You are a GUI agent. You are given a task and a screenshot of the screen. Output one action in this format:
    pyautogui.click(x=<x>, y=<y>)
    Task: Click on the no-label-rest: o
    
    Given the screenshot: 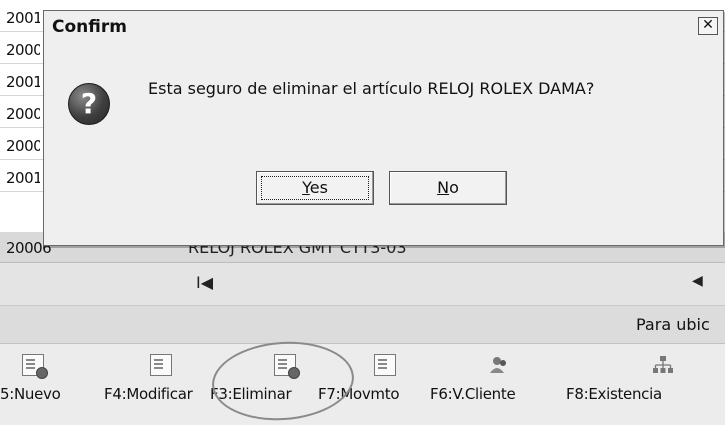 What is the action you would take?
    pyautogui.click(x=454, y=187)
    